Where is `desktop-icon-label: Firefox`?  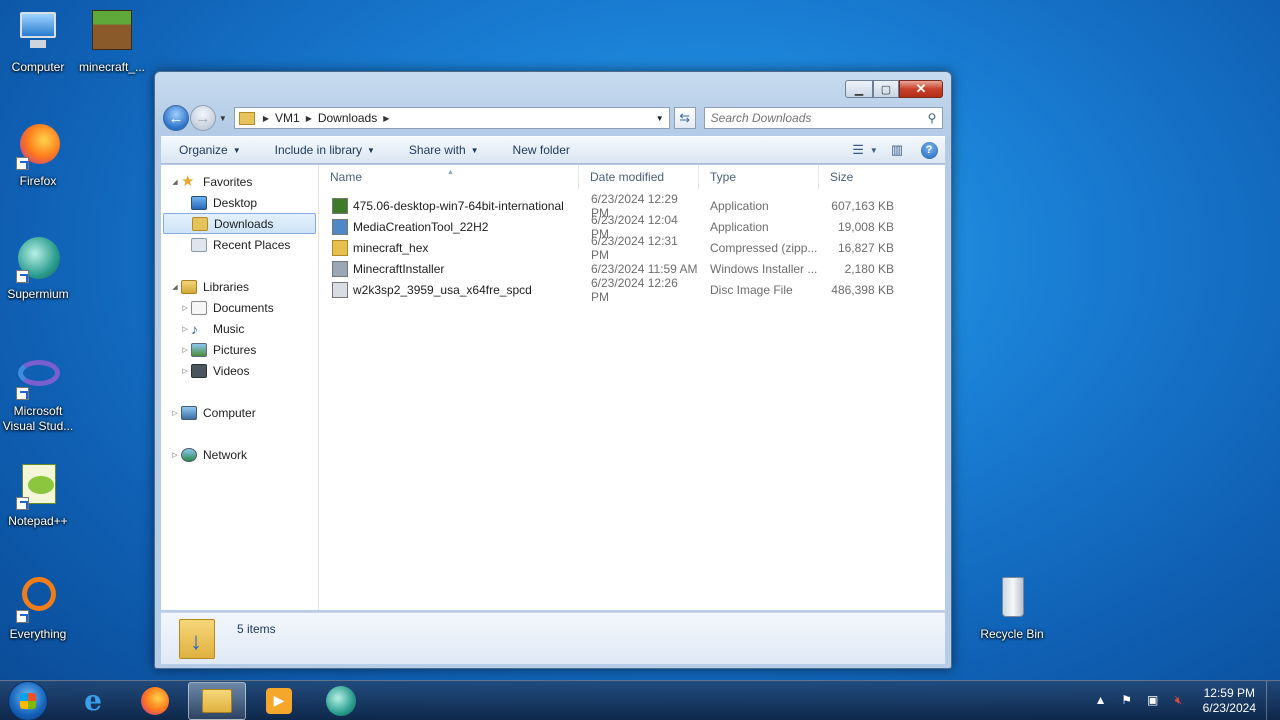 desktop-icon-label: Firefox is located at coordinates (38, 181).